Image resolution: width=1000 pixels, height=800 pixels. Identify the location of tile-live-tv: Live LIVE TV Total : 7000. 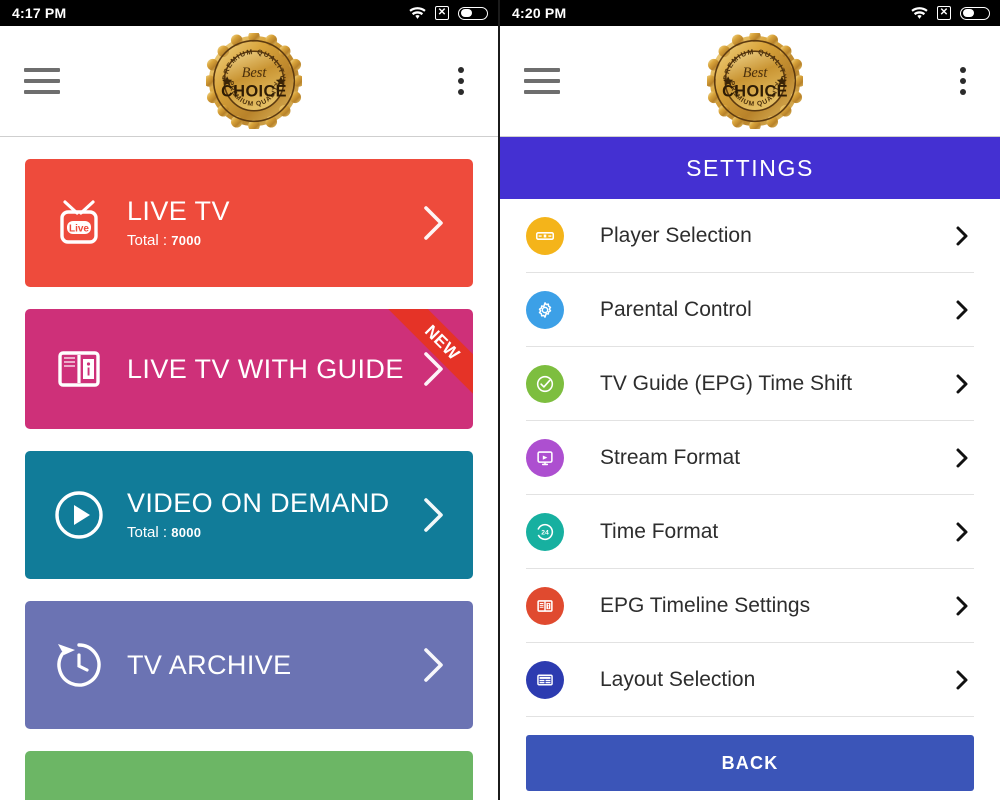
(249, 223).